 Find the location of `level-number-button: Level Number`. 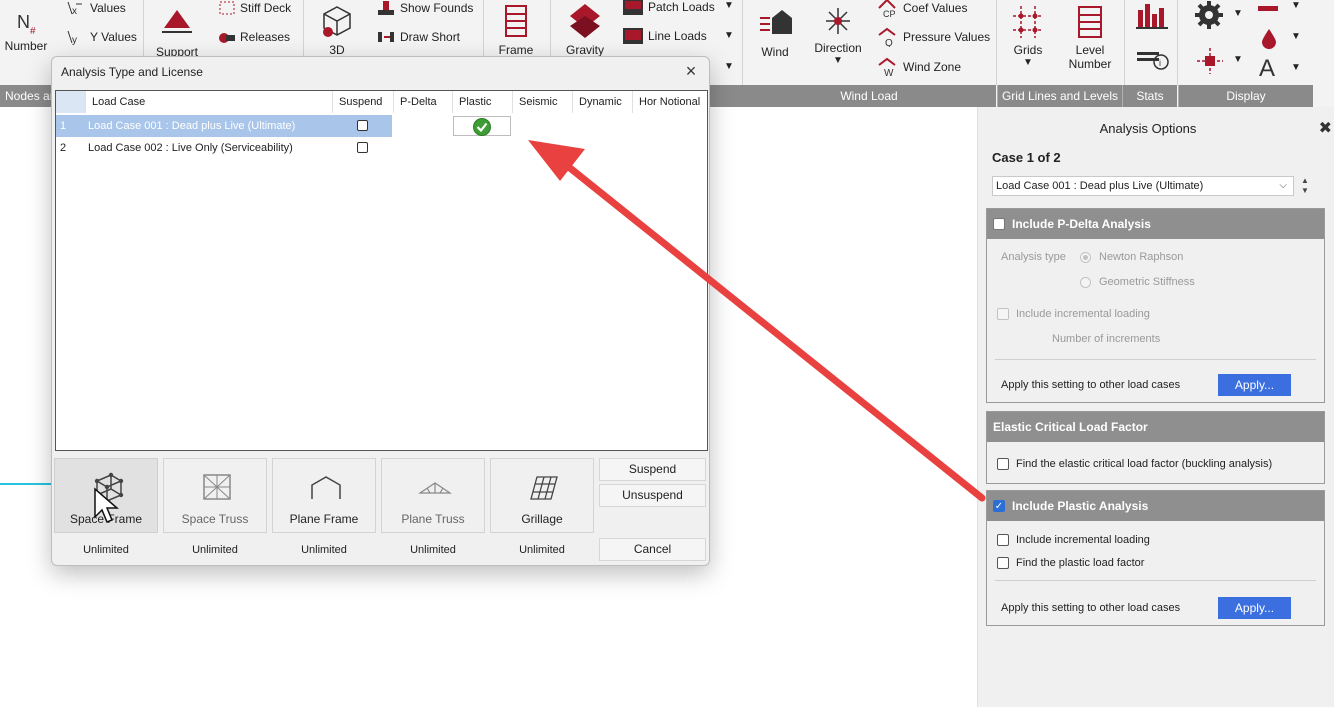

level-number-button: Level Number is located at coordinates (1090, 37).